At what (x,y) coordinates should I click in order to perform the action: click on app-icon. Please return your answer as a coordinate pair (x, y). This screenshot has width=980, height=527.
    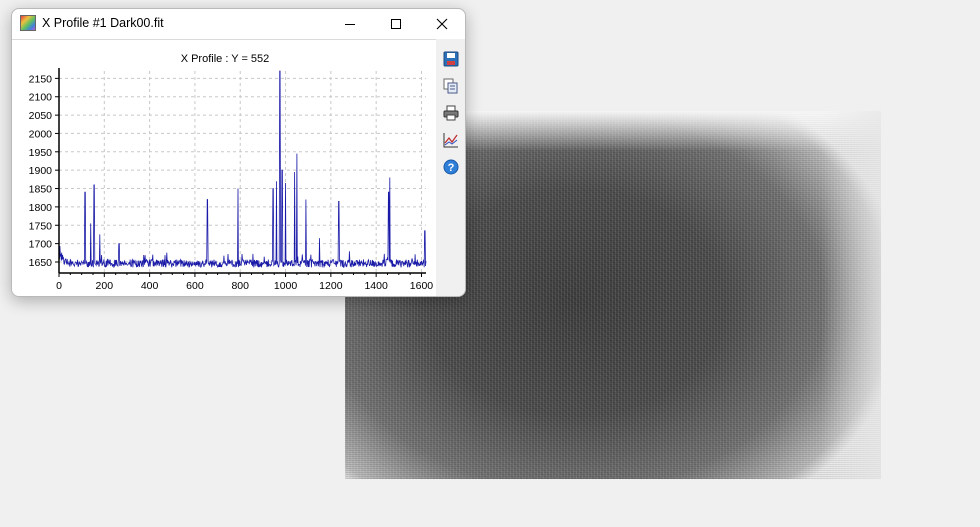
    Looking at the image, I should click on (28, 23).